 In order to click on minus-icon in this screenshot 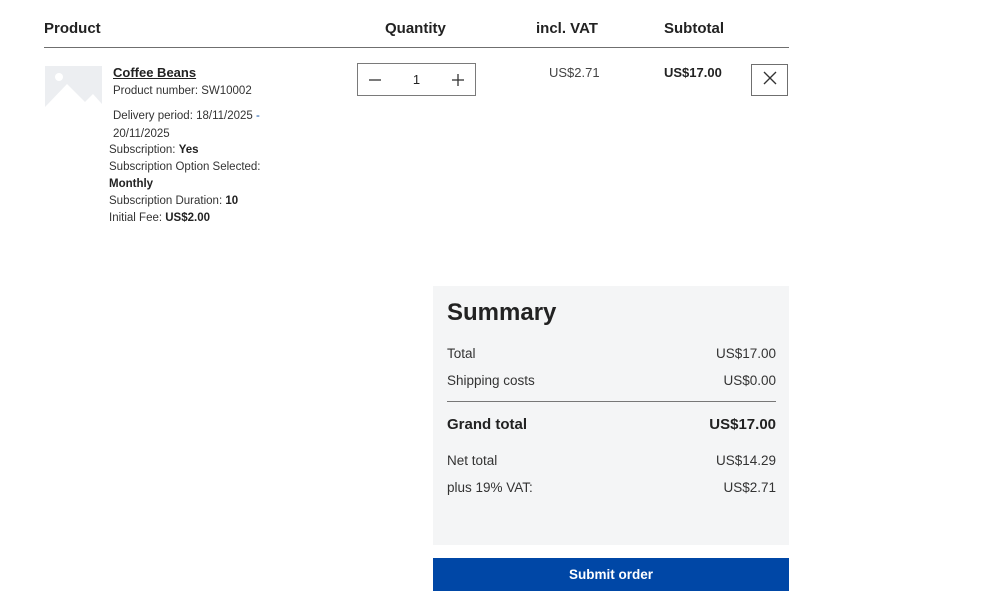, I will do `click(375, 79)`.